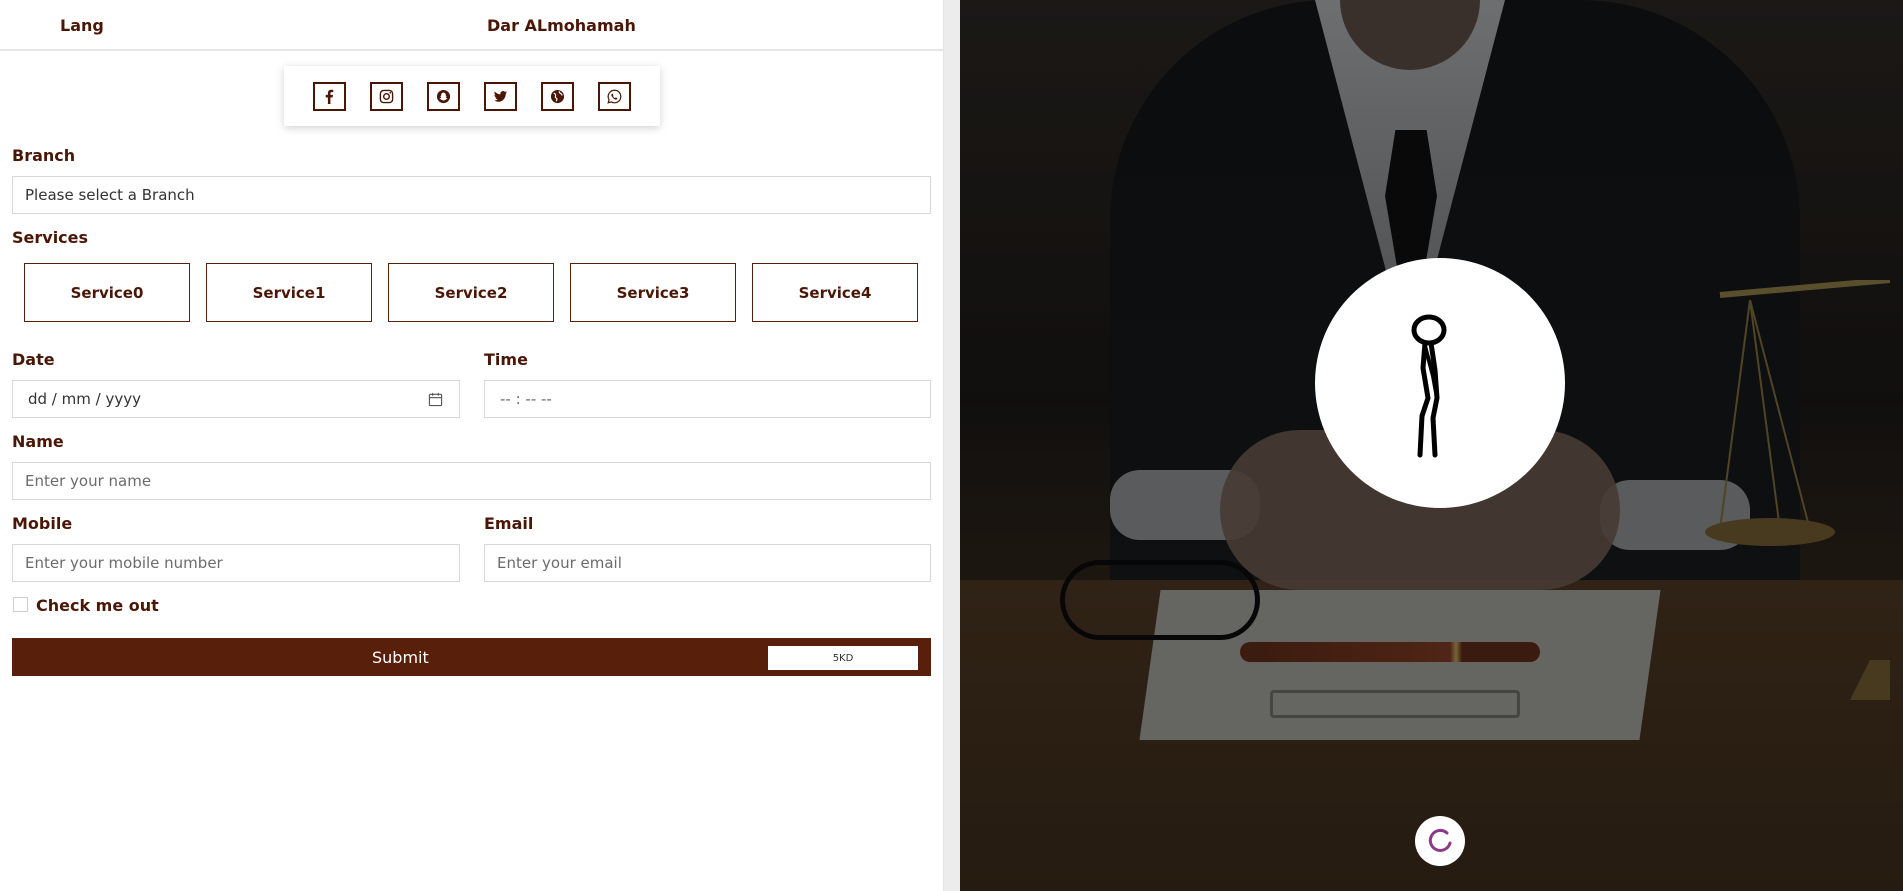  I want to click on date-placeholder: dd / mm / yyyy, so click(84, 399).